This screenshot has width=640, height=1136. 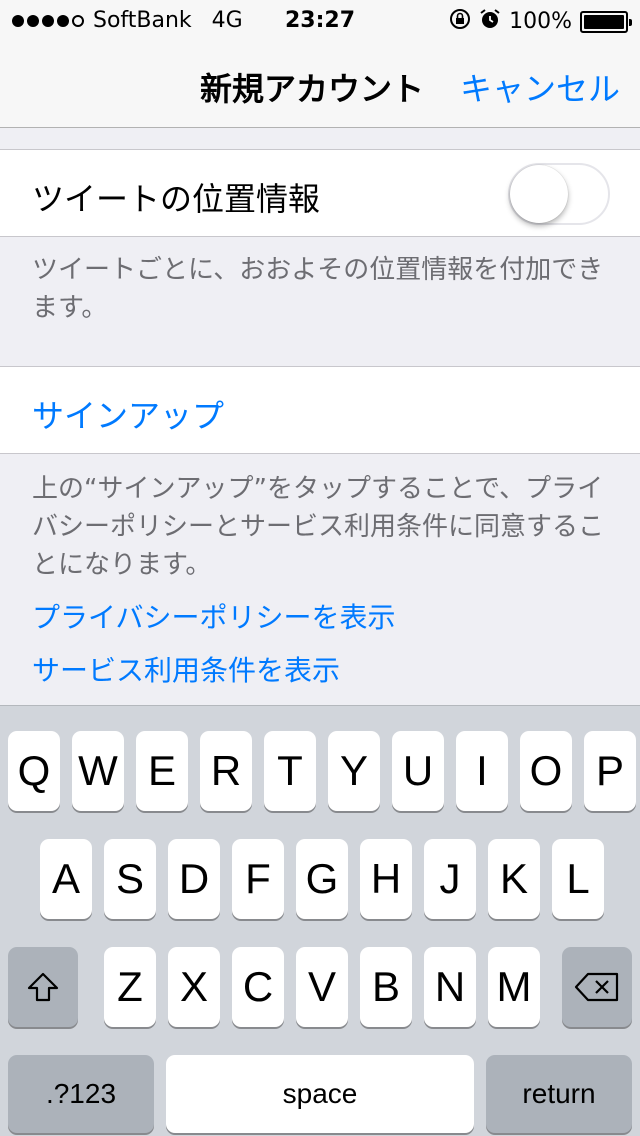 I want to click on shift-key, so click(x=43, y=987).